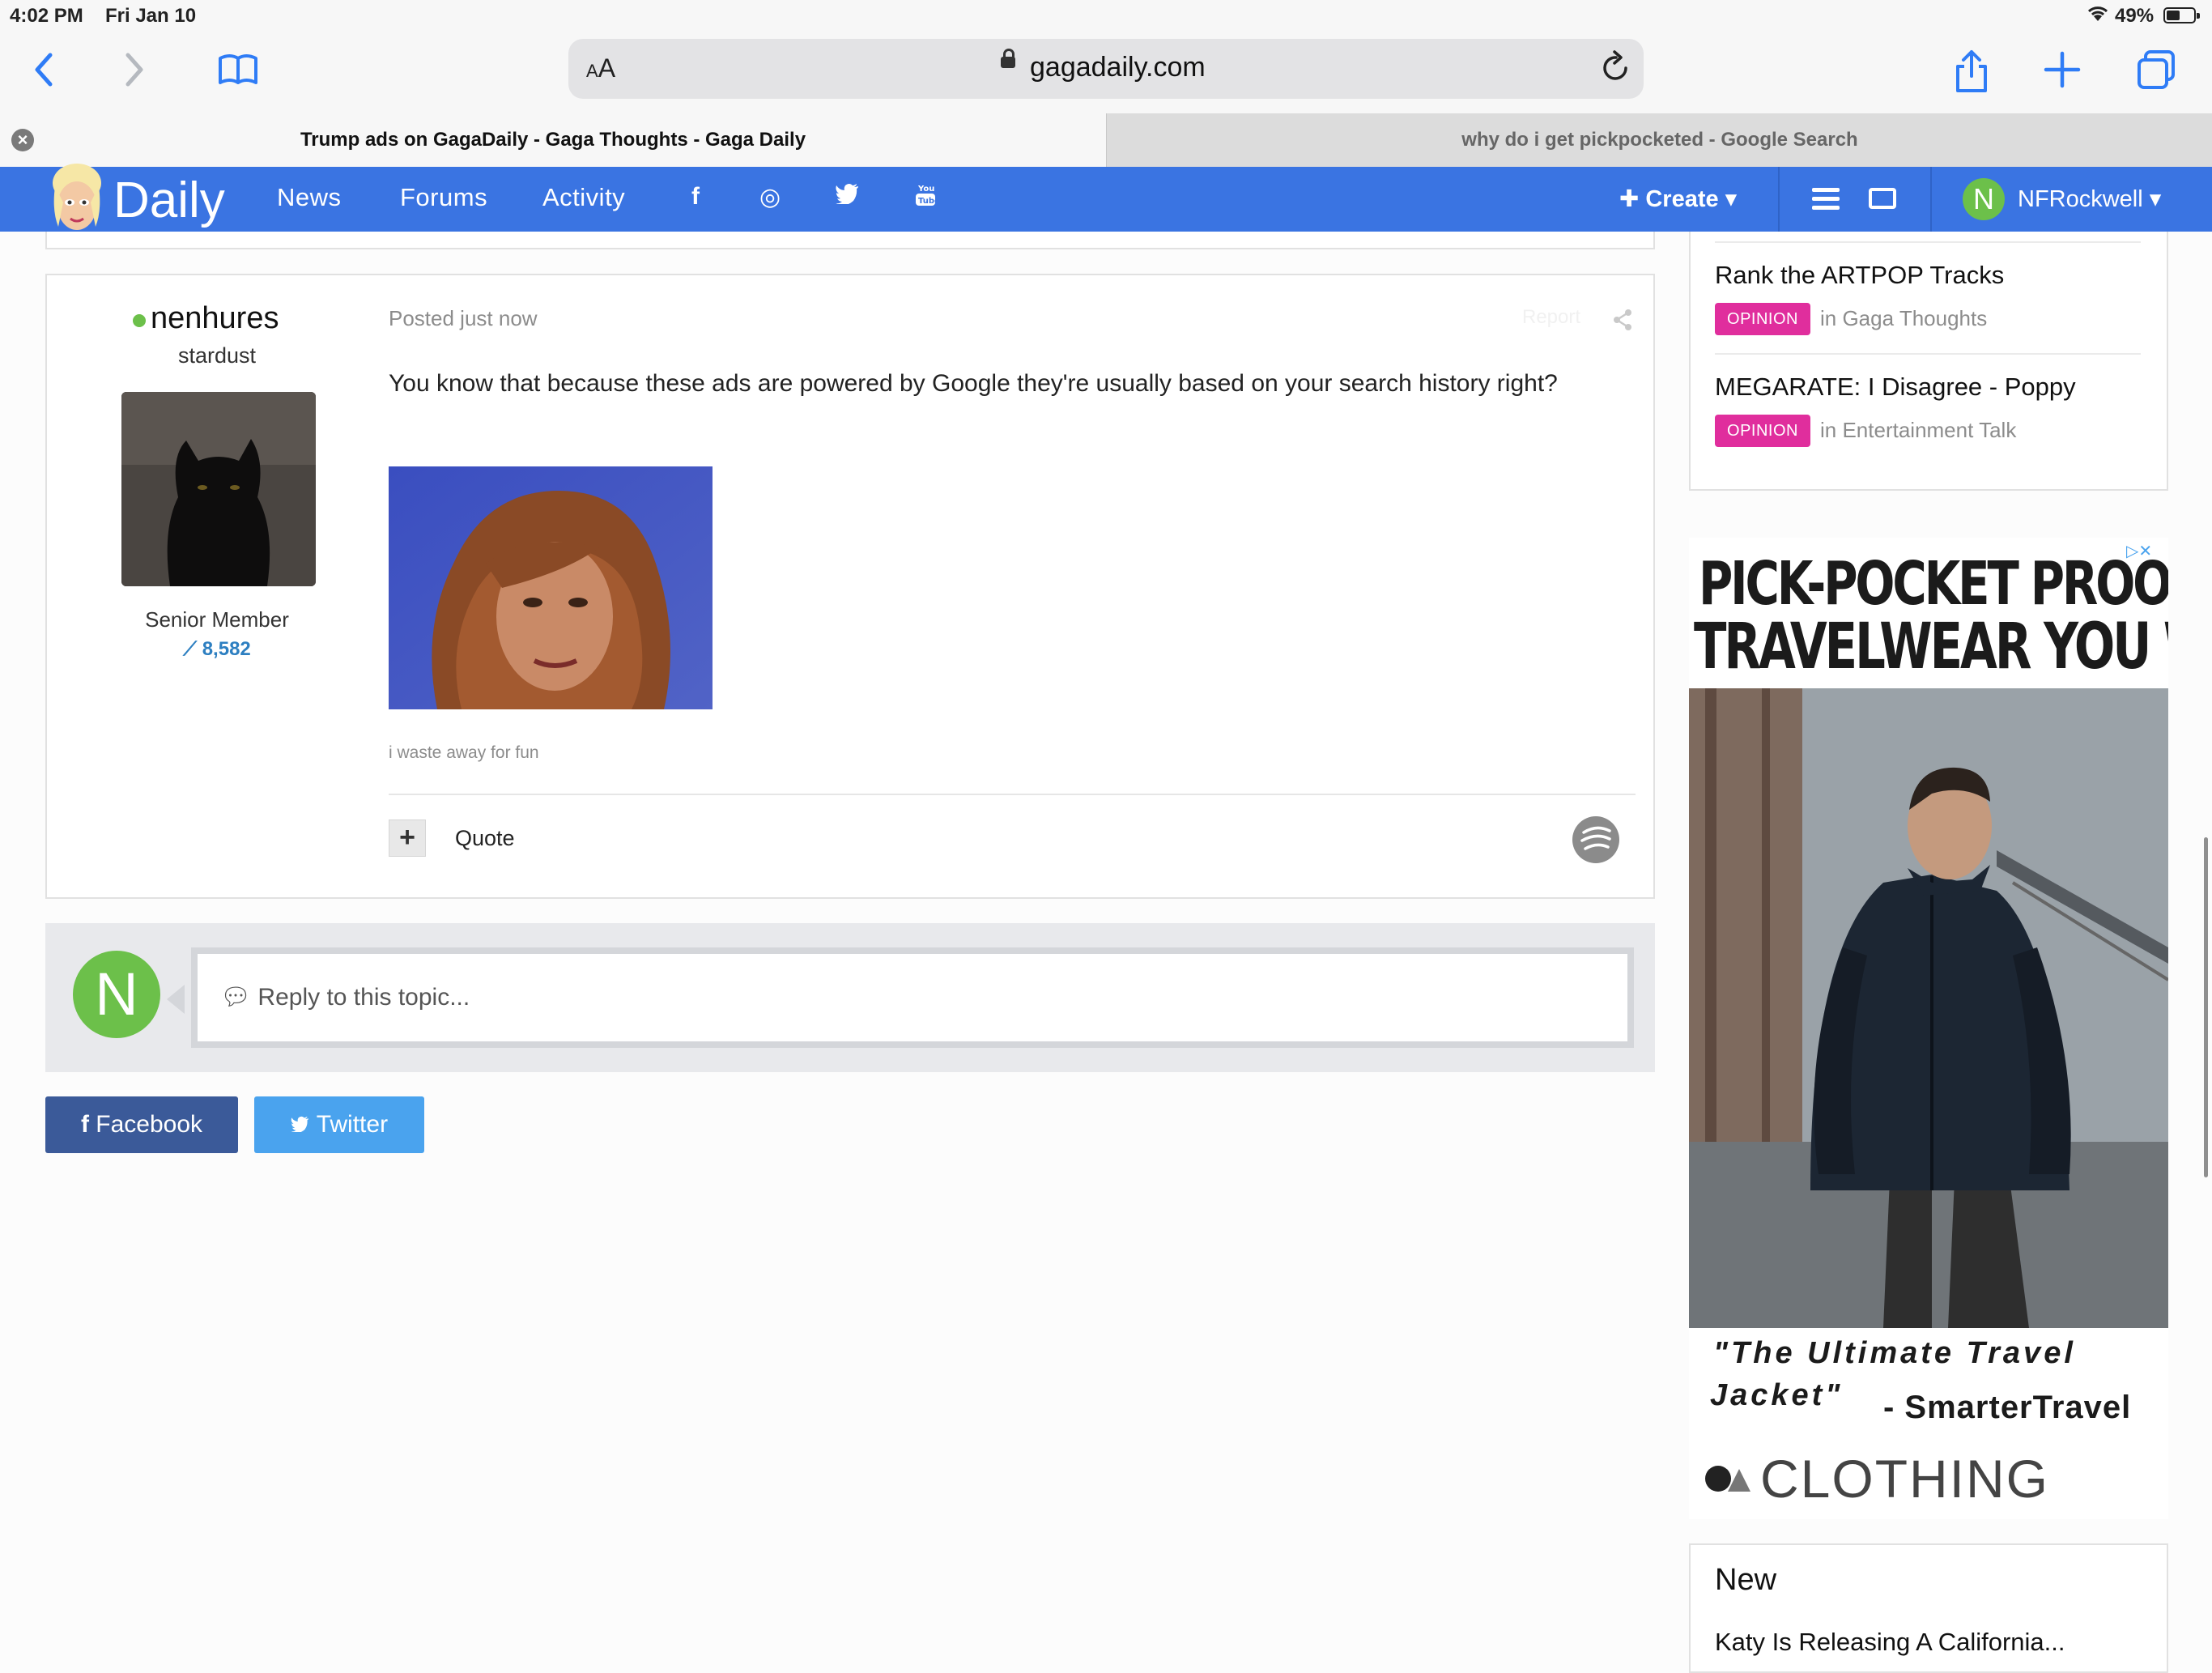  What do you see at coordinates (117, 994) in the screenshot?
I see `reply-avatar: N` at bounding box center [117, 994].